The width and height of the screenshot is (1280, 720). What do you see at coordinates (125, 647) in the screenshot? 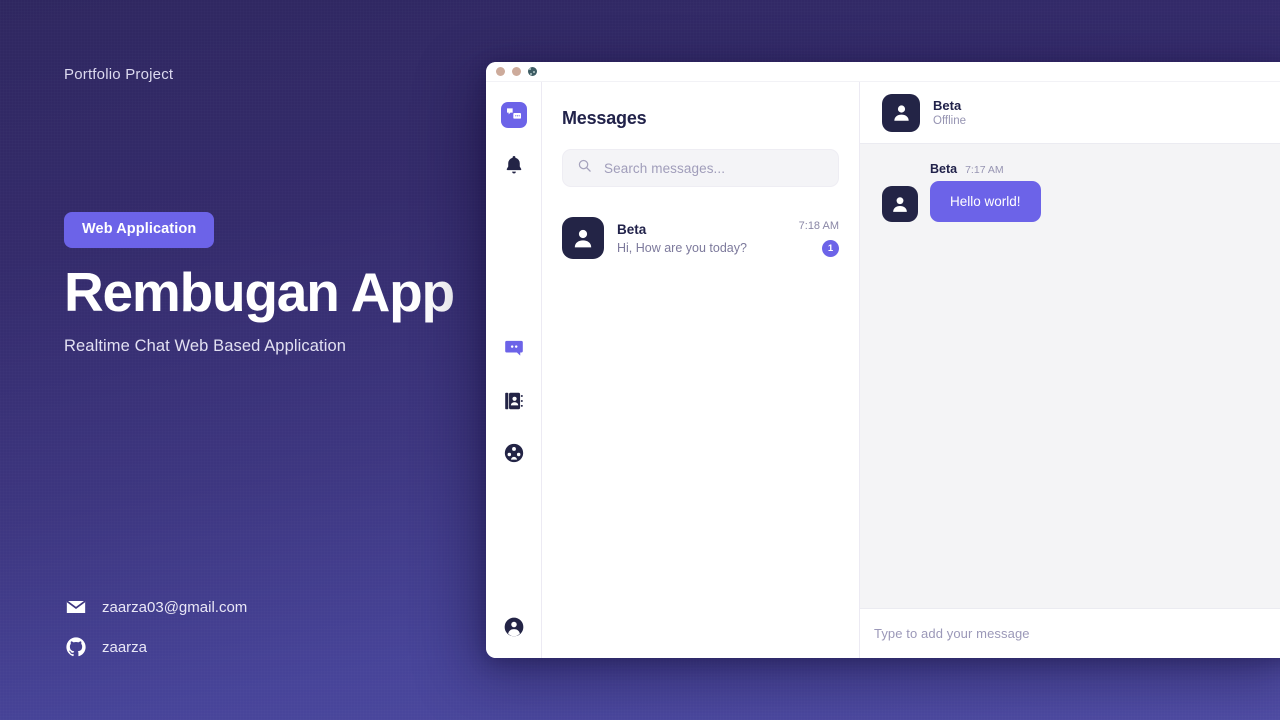
I see `contact-github-text: zaarza` at bounding box center [125, 647].